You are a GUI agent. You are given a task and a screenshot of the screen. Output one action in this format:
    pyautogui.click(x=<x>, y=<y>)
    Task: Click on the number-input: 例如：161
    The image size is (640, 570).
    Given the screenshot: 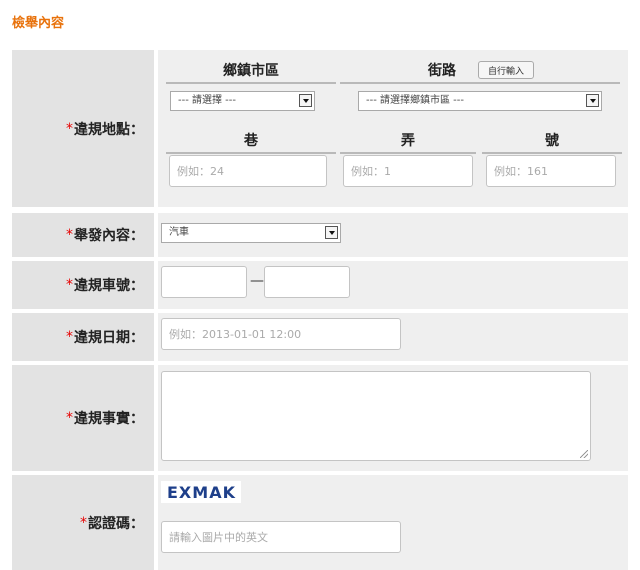 What is the action you would take?
    pyautogui.click(x=551, y=171)
    